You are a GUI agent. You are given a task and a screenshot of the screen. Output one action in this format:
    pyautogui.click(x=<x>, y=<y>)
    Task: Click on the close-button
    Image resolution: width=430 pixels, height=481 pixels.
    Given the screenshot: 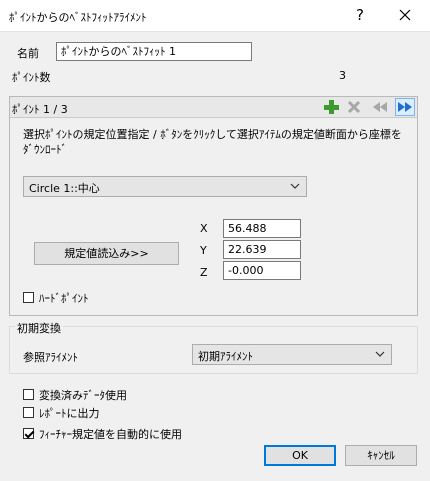 What is the action you would take?
    pyautogui.click(x=405, y=15)
    